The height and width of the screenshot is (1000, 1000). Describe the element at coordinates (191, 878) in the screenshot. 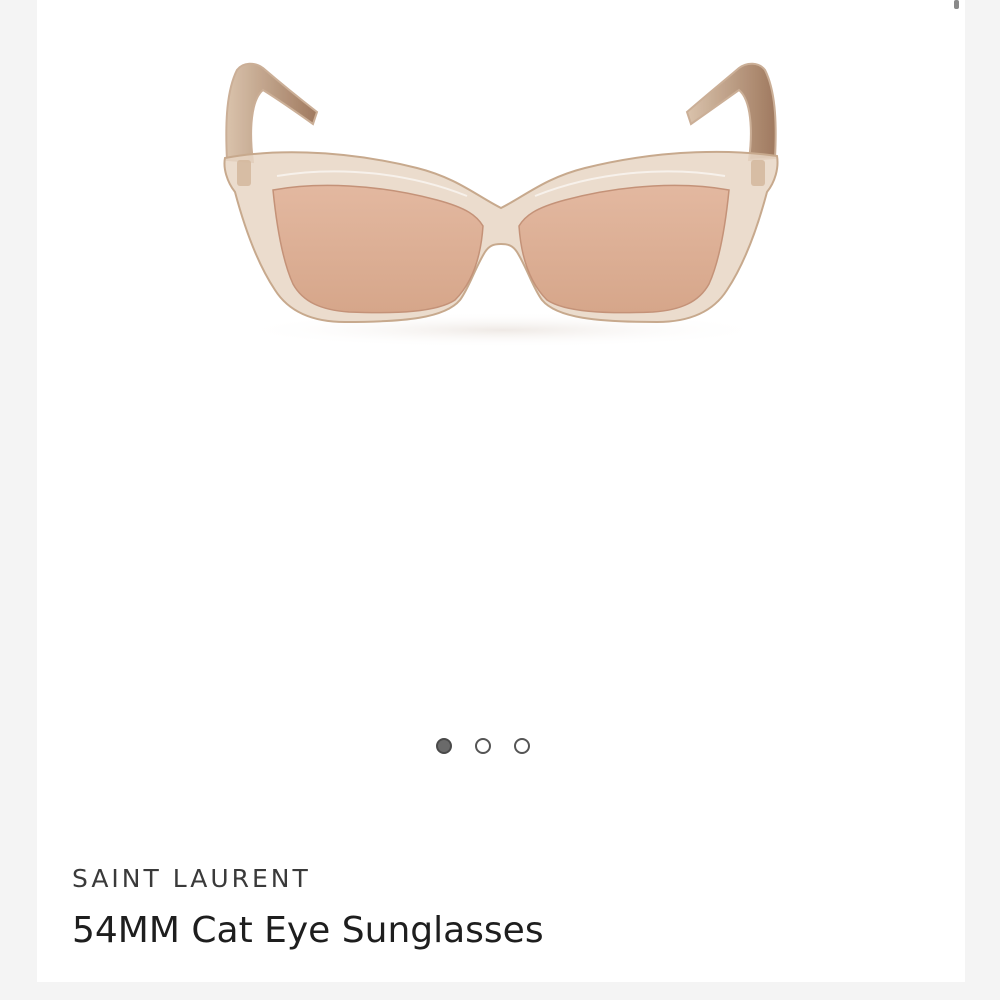

I see `product-brand: SAINT LAURENT` at that location.